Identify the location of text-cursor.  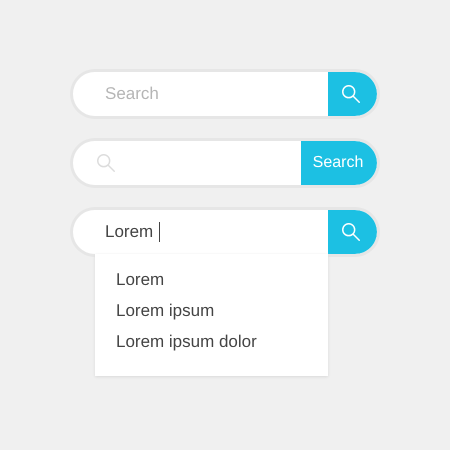
(159, 232).